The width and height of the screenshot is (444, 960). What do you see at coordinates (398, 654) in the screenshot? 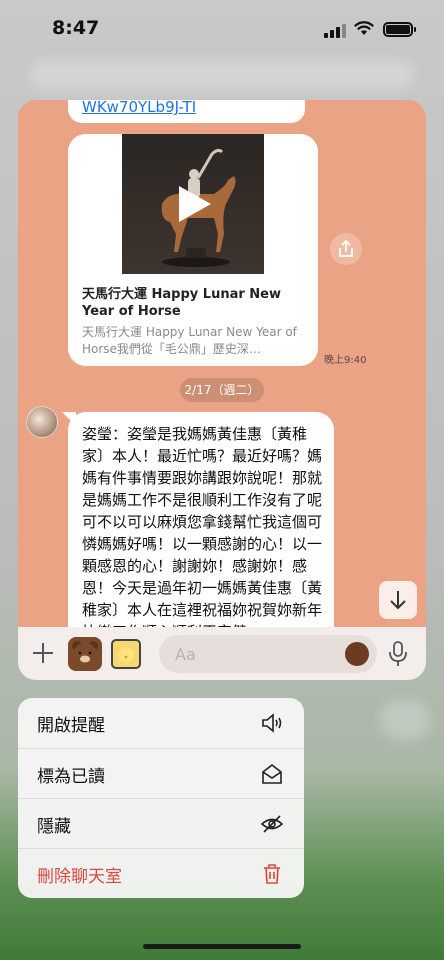
I see `microphone-icon` at bounding box center [398, 654].